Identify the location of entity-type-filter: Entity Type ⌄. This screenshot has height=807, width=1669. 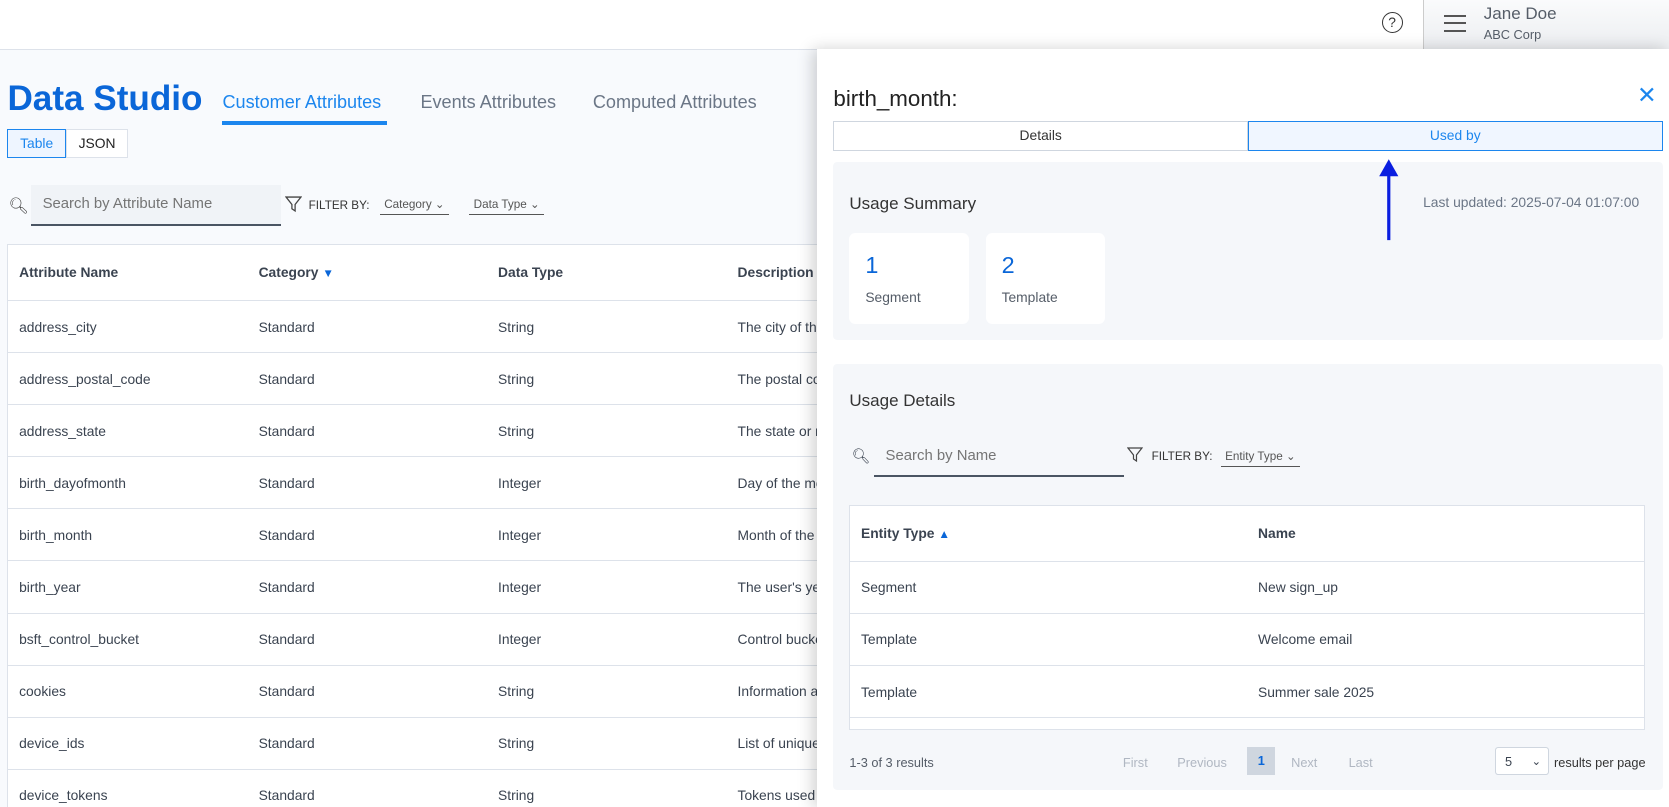
(1260, 458).